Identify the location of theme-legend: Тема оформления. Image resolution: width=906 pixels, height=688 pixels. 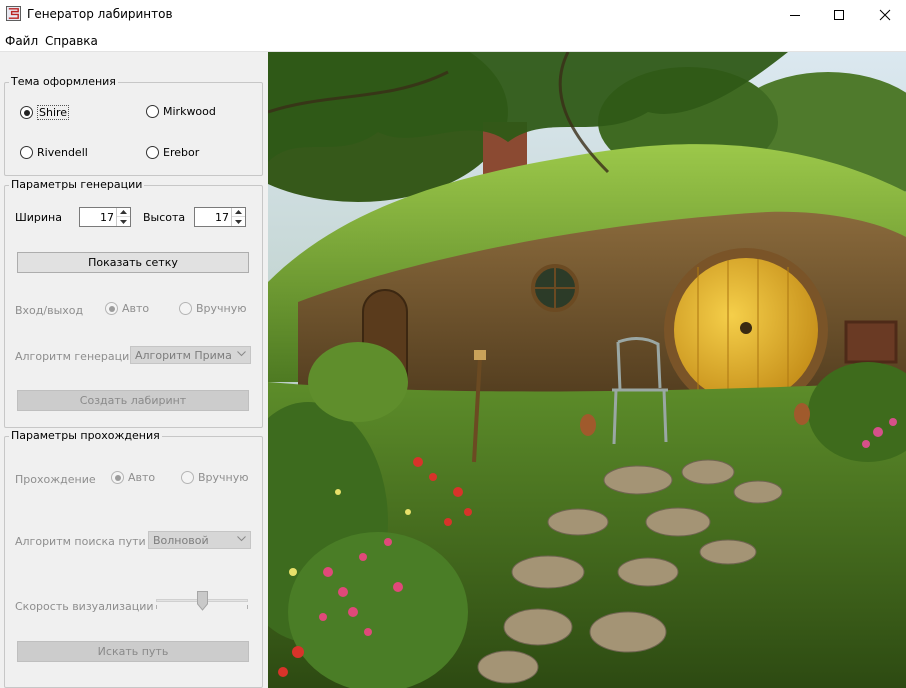
(63, 81).